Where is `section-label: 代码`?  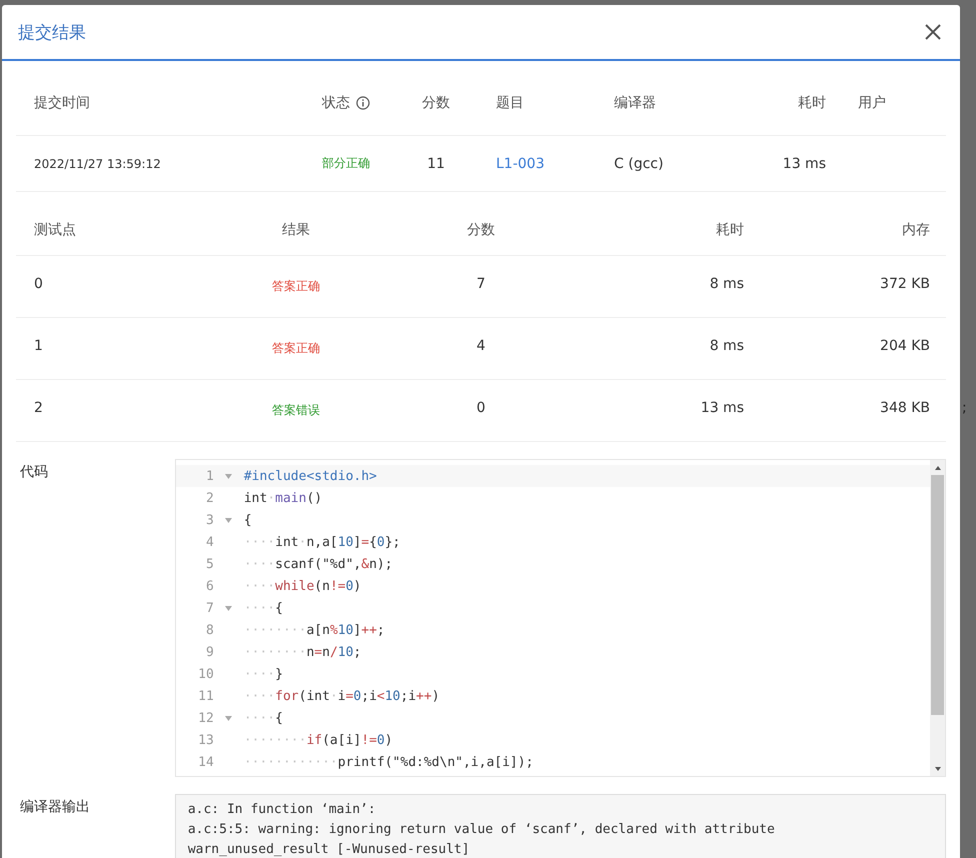 section-label: 代码 is located at coordinates (34, 472).